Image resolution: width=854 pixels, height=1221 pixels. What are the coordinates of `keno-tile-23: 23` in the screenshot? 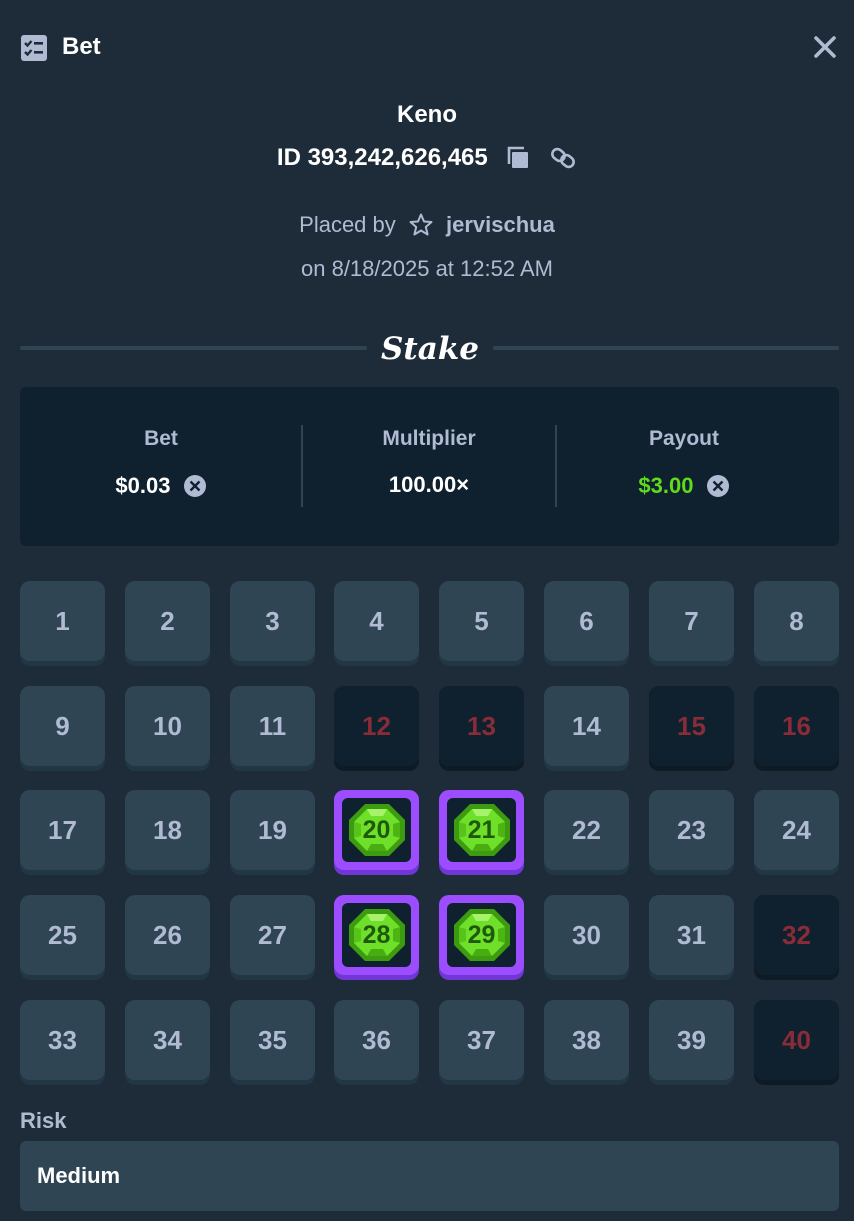 It's located at (691, 832).